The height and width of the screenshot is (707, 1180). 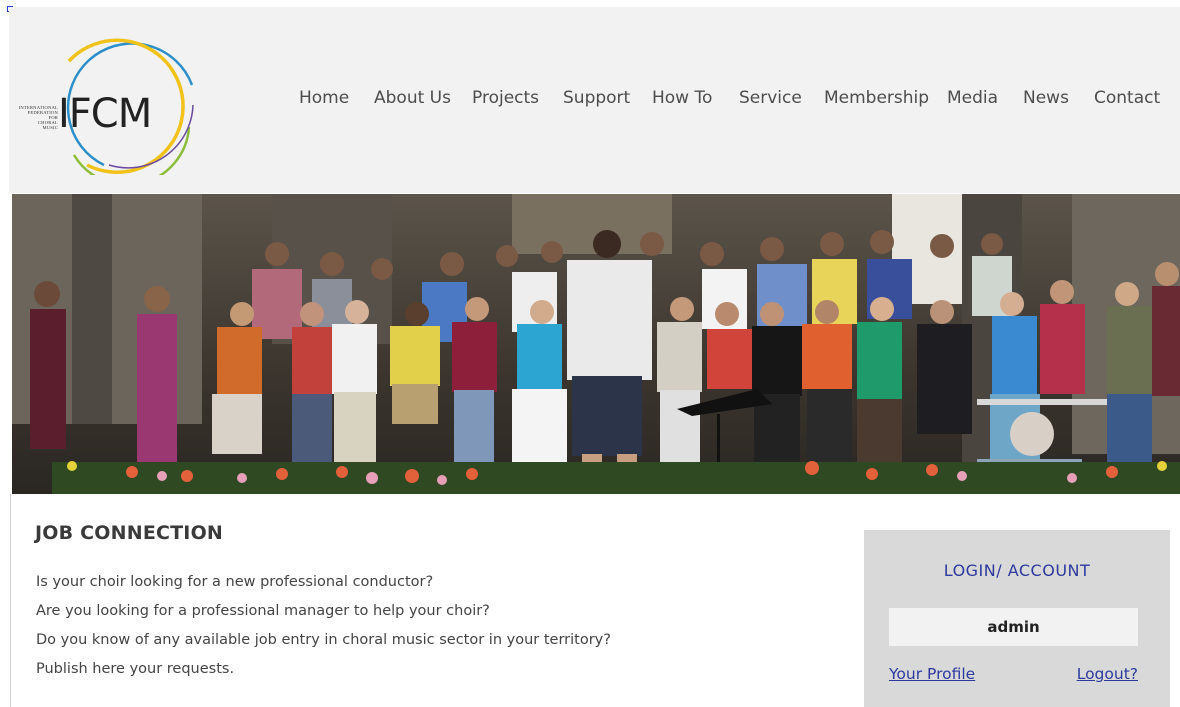 I want to click on logo-wordmark: IFCM, so click(x=105, y=114).